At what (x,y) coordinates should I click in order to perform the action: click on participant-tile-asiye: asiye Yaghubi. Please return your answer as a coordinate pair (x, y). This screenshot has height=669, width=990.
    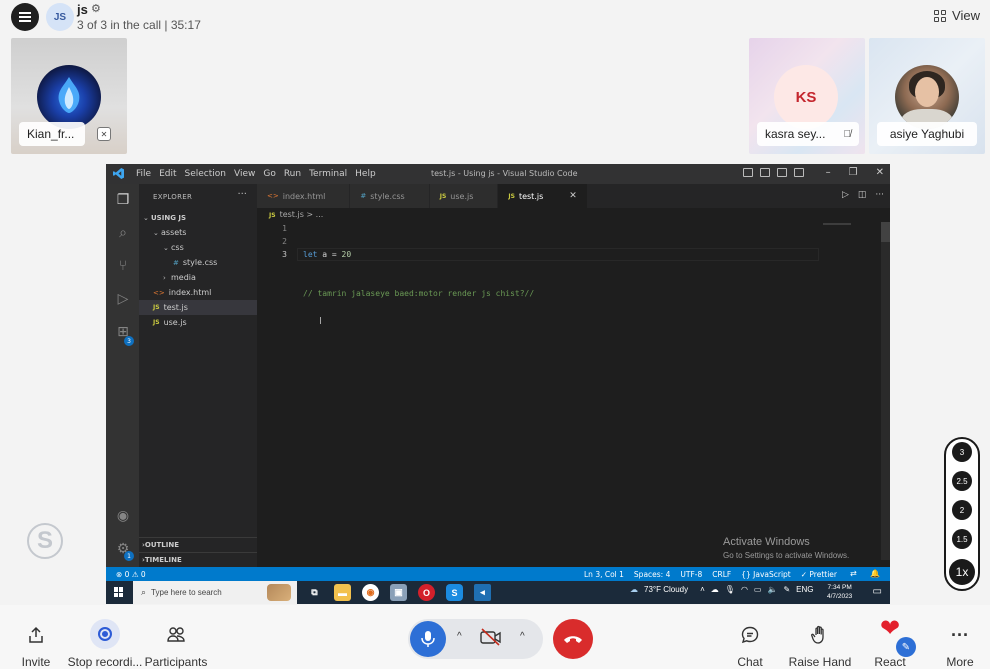
    Looking at the image, I should click on (927, 96).